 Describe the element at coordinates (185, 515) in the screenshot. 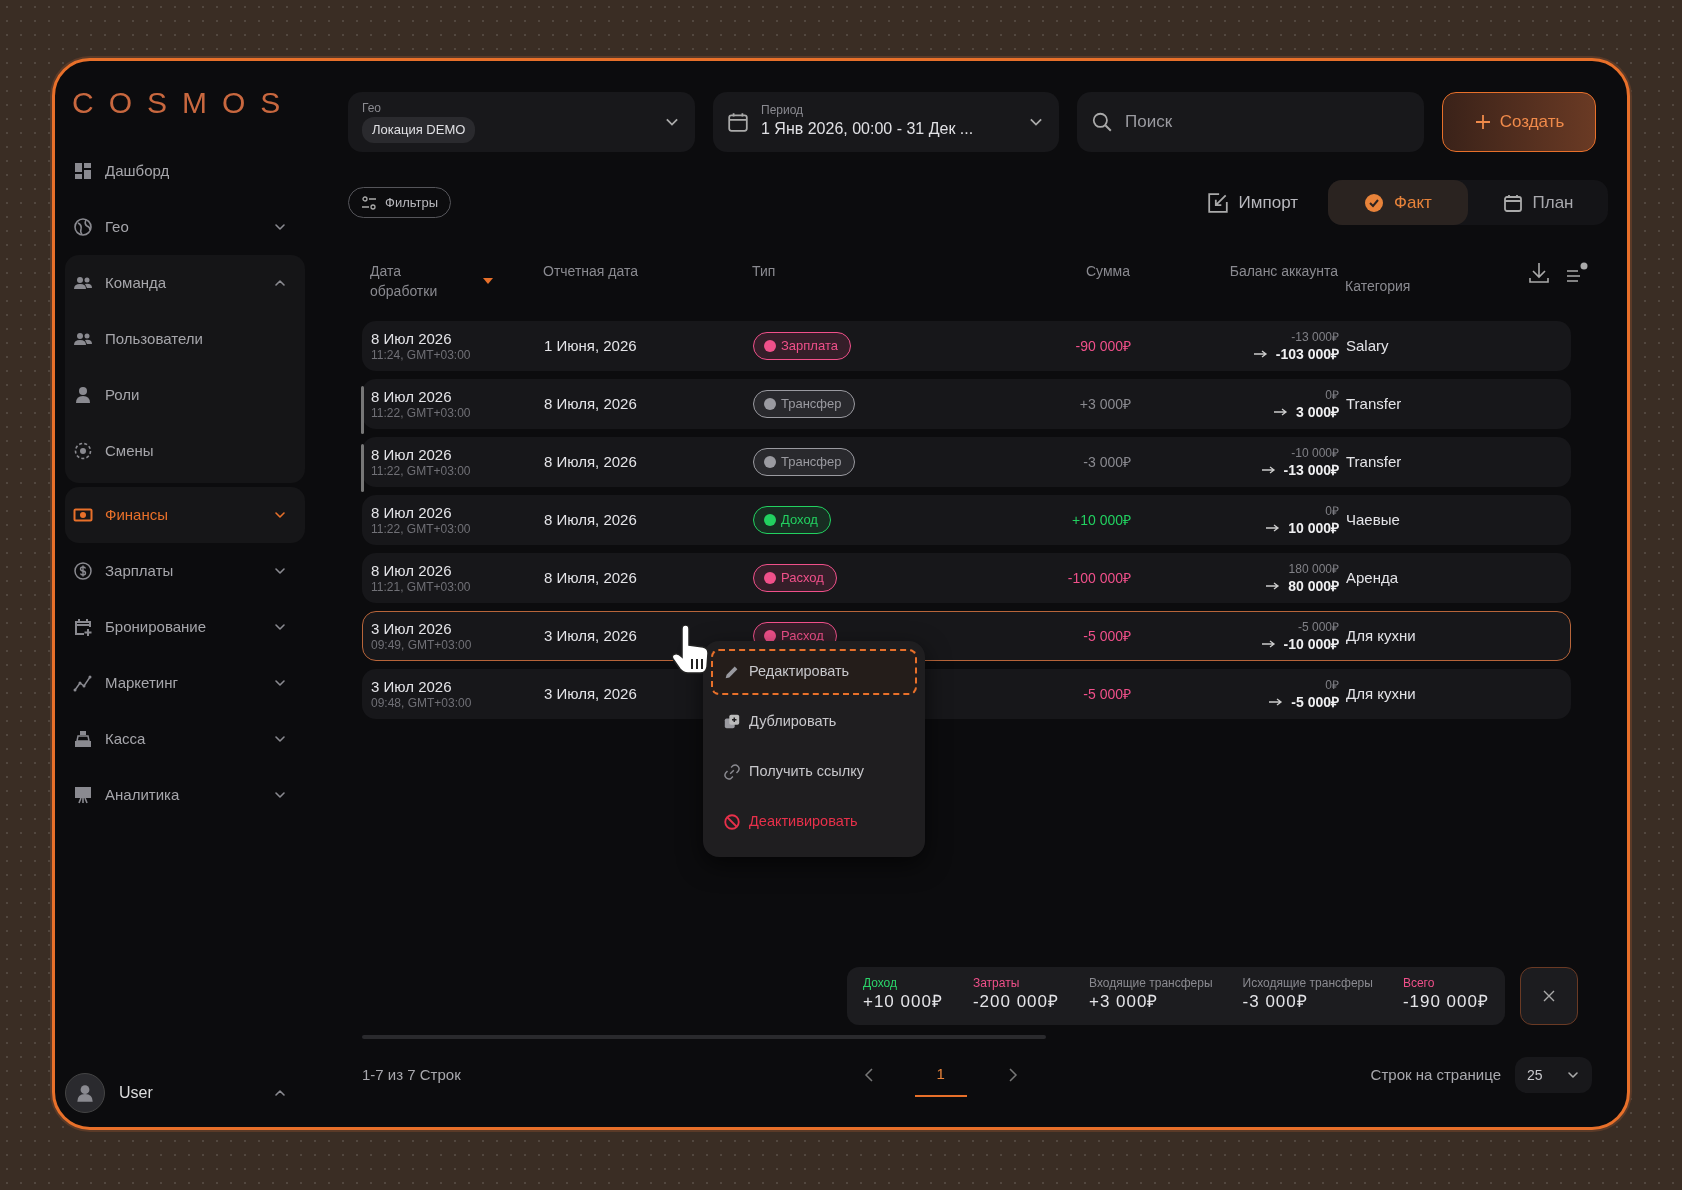

I see `sidebar-item: Финансы` at that location.